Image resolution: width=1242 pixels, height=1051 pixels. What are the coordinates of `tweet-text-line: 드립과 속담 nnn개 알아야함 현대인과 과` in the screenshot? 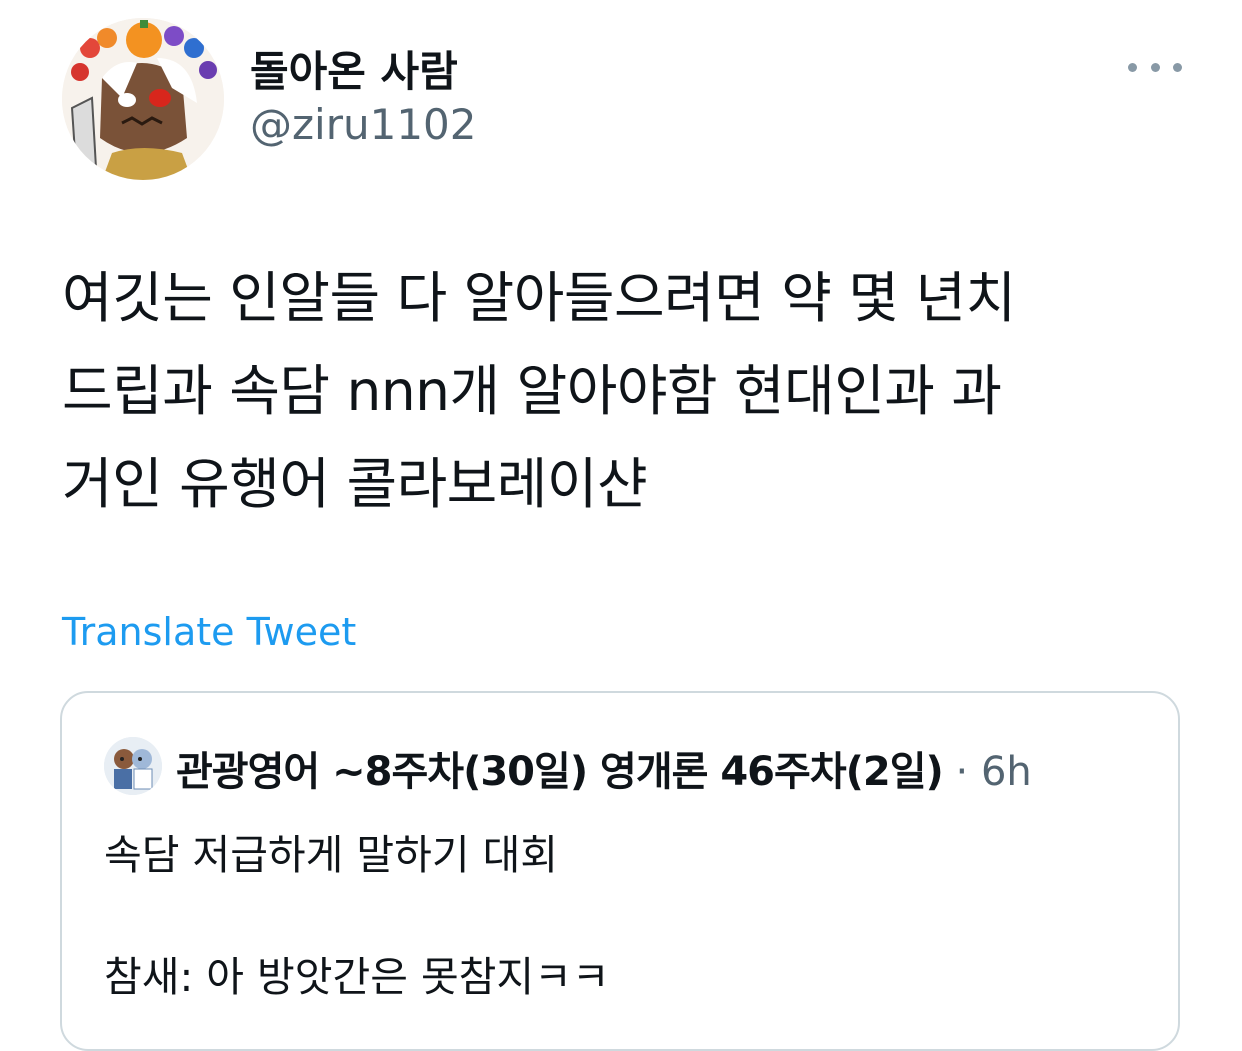 It's located at (532, 391).